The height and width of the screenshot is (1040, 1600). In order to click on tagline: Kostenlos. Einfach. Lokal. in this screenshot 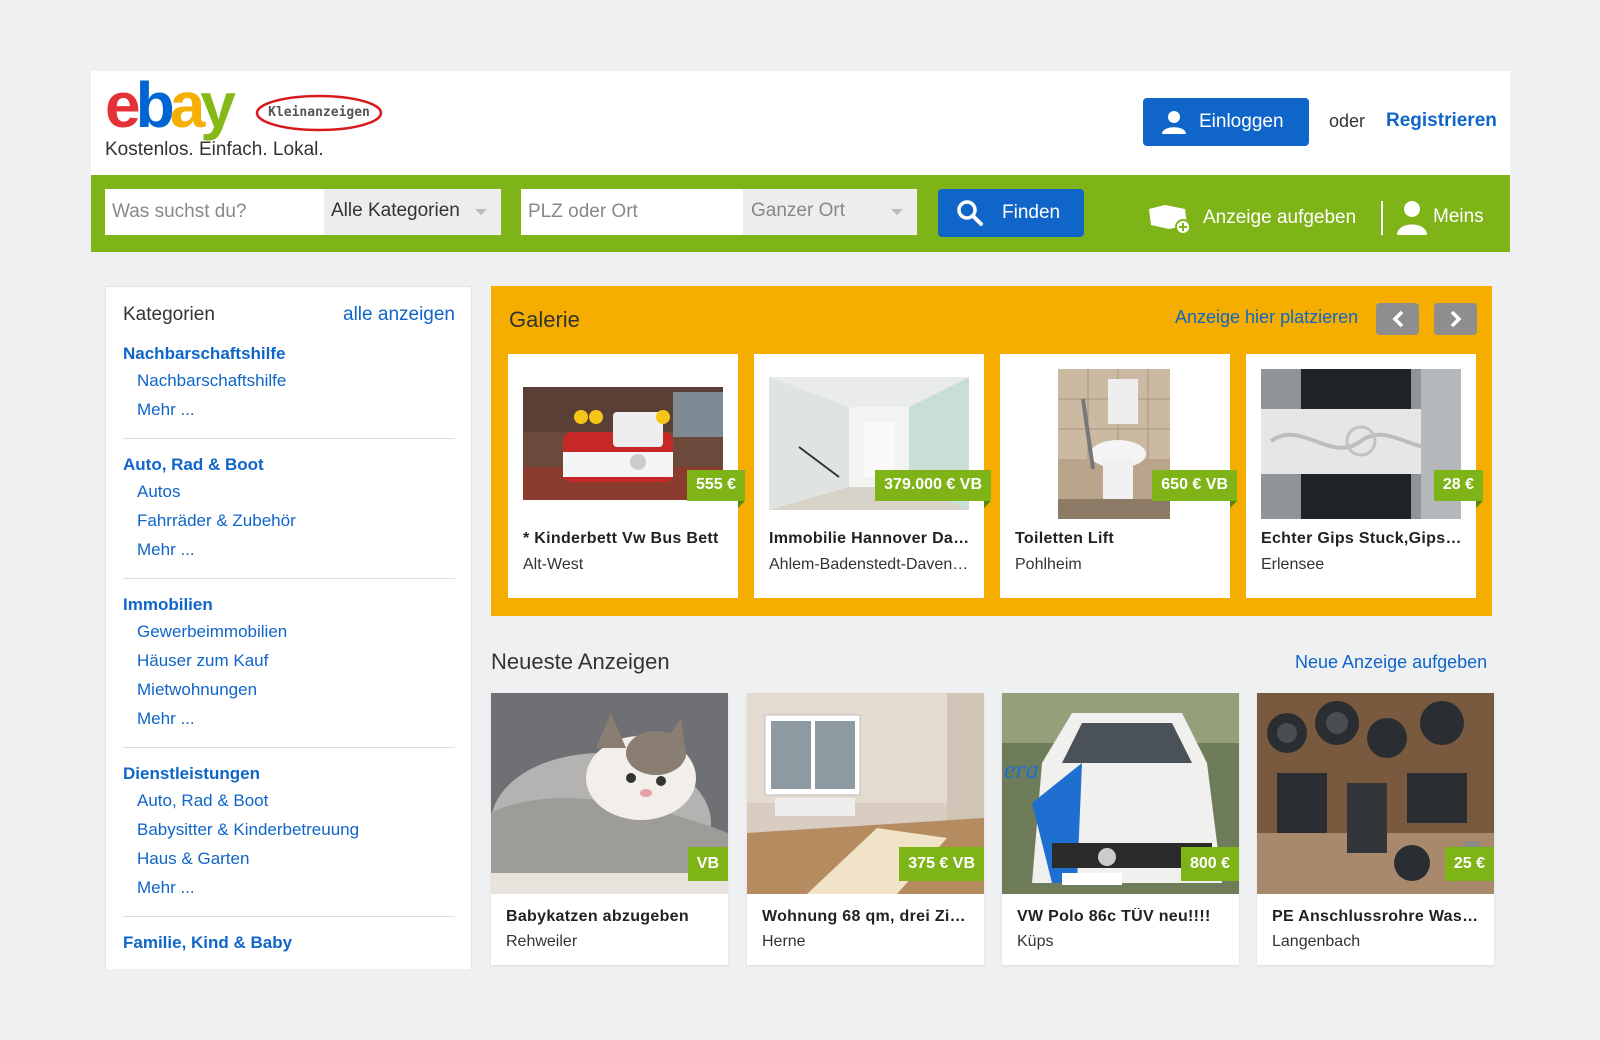, I will do `click(214, 149)`.